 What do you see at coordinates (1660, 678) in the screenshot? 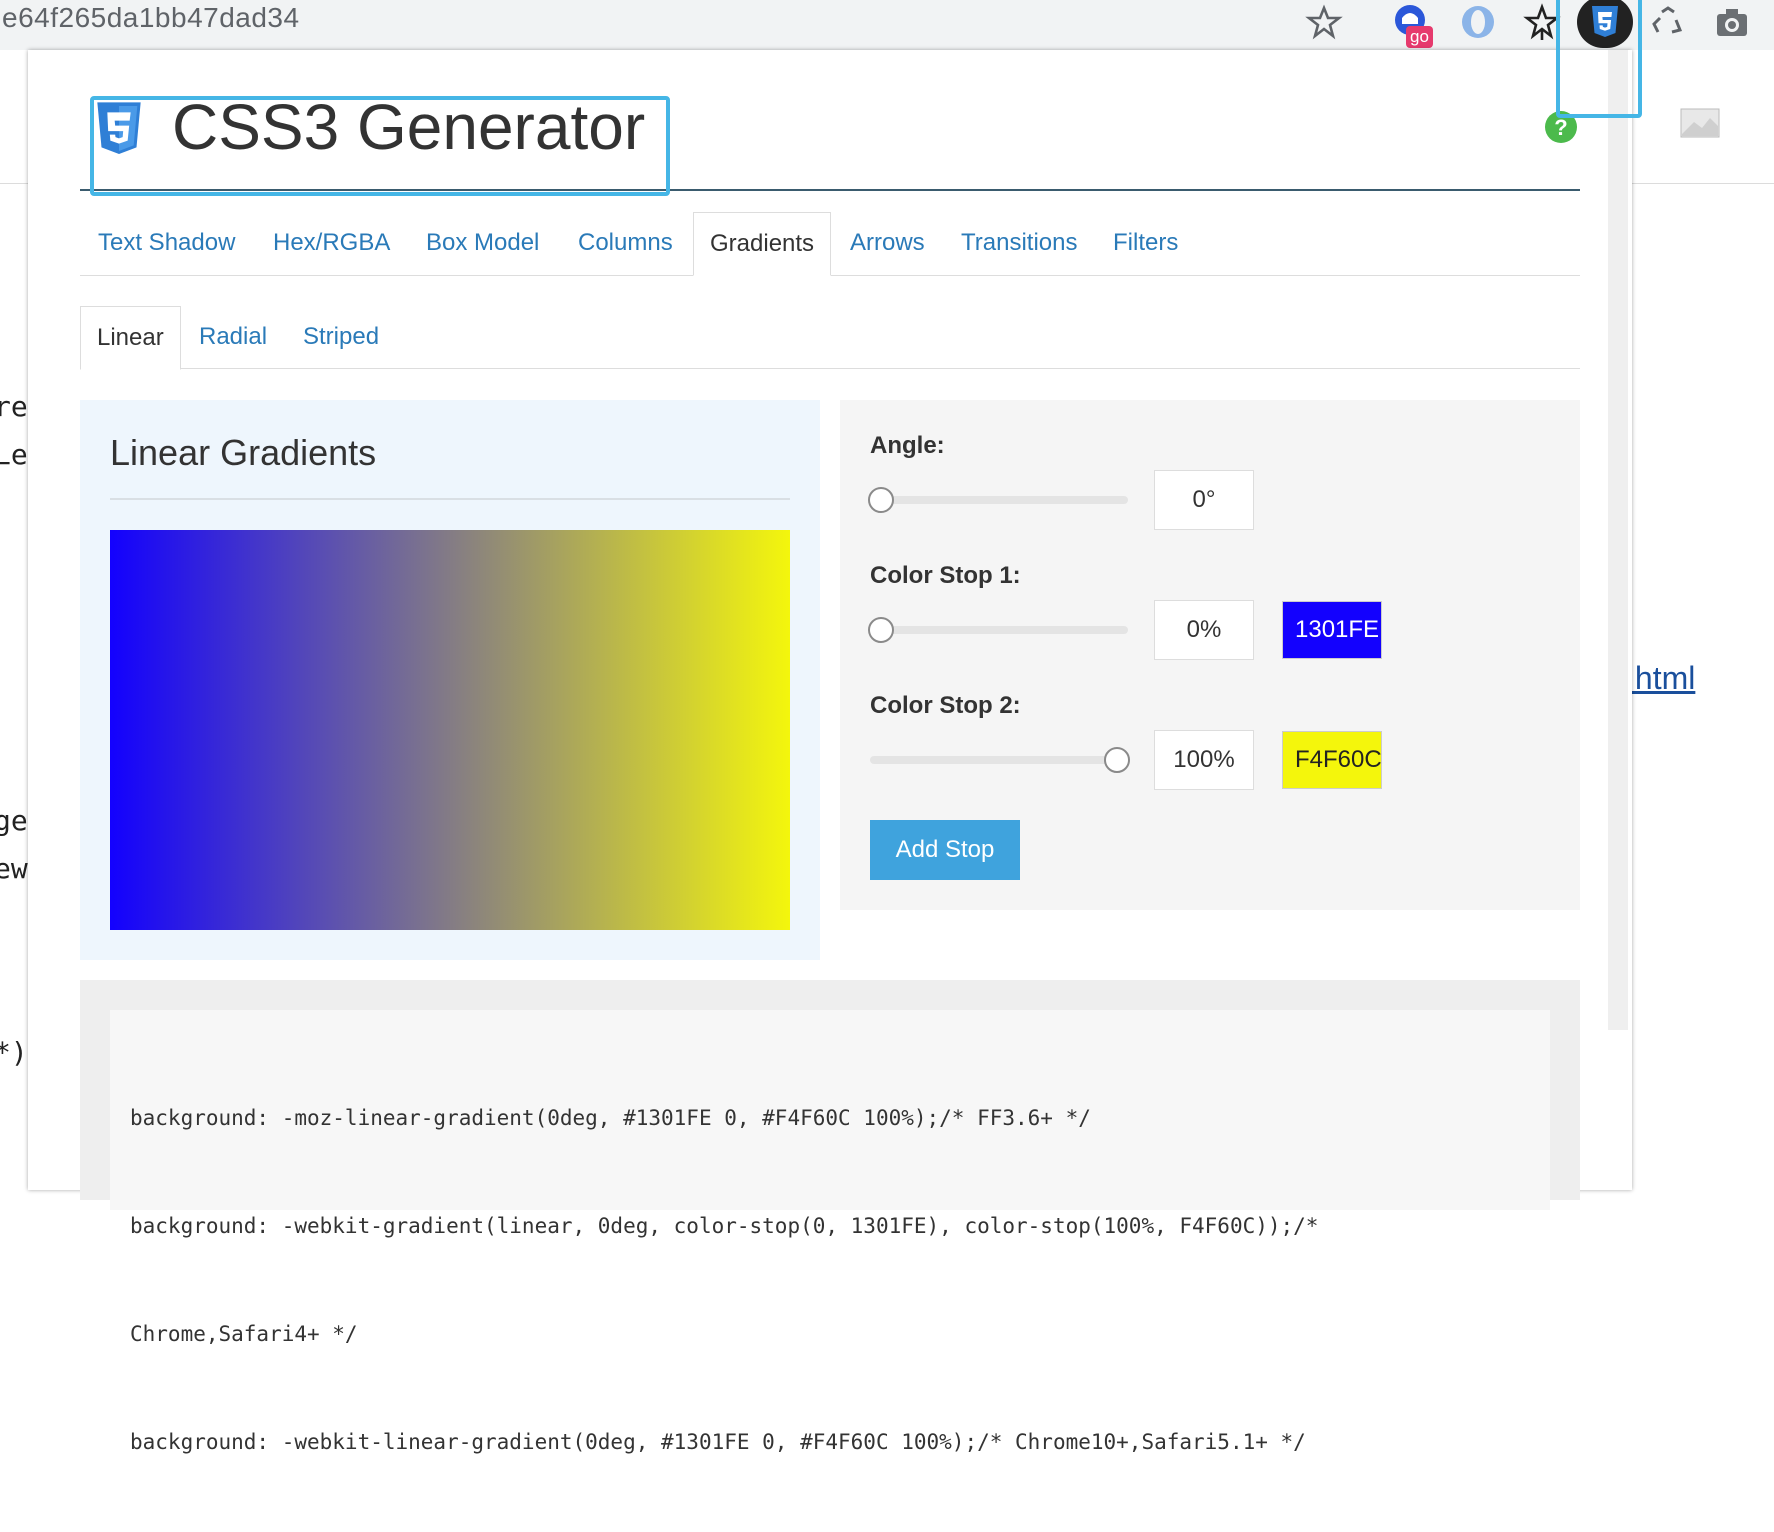
I see `background-page-link: .html` at bounding box center [1660, 678].